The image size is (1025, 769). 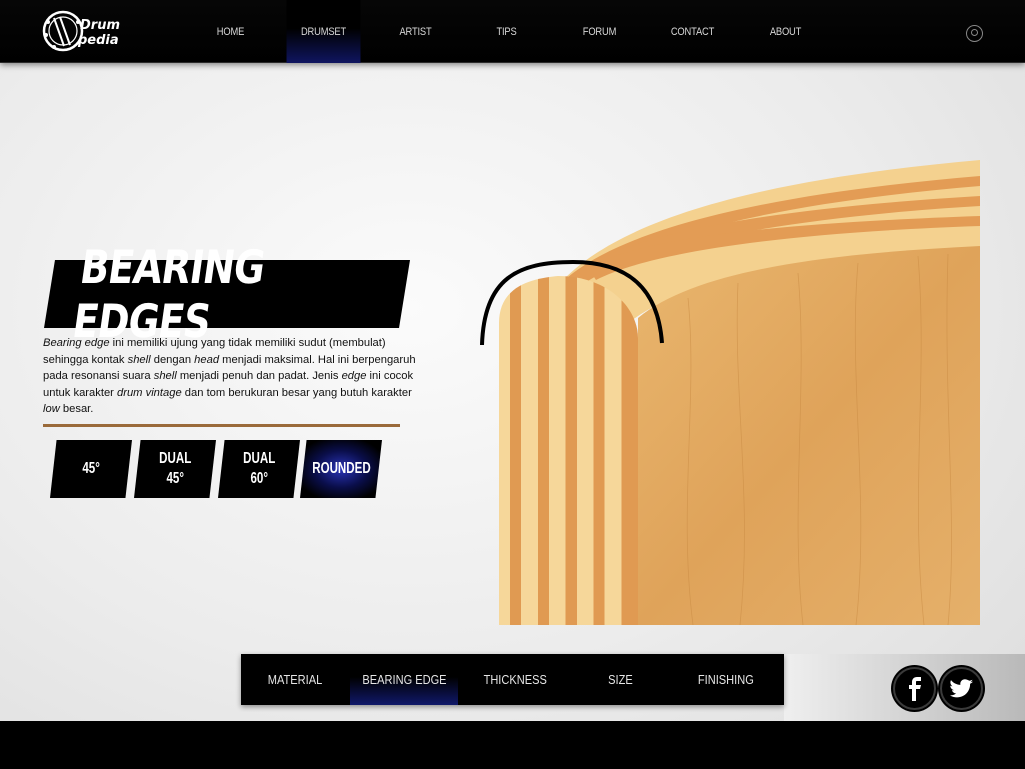 I want to click on nav-contact: CONTACT, so click(x=693, y=31).